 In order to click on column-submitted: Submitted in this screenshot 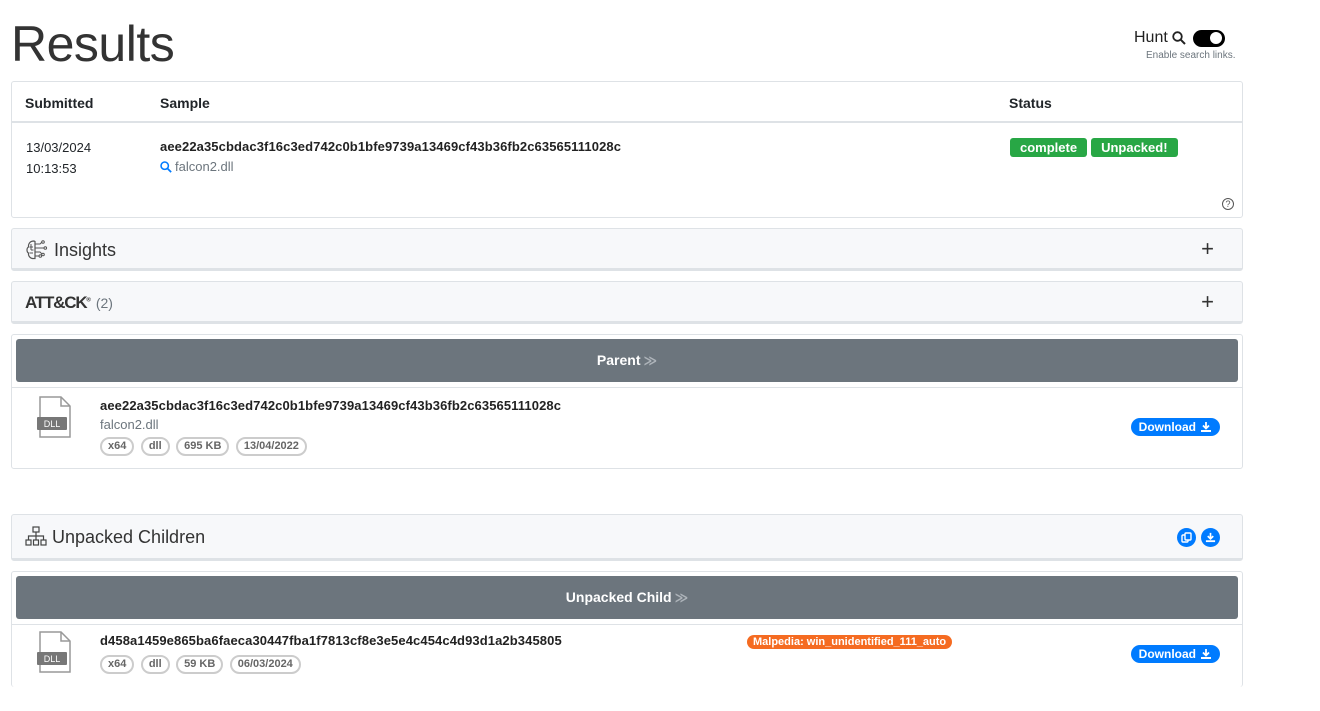, I will do `click(59, 103)`.